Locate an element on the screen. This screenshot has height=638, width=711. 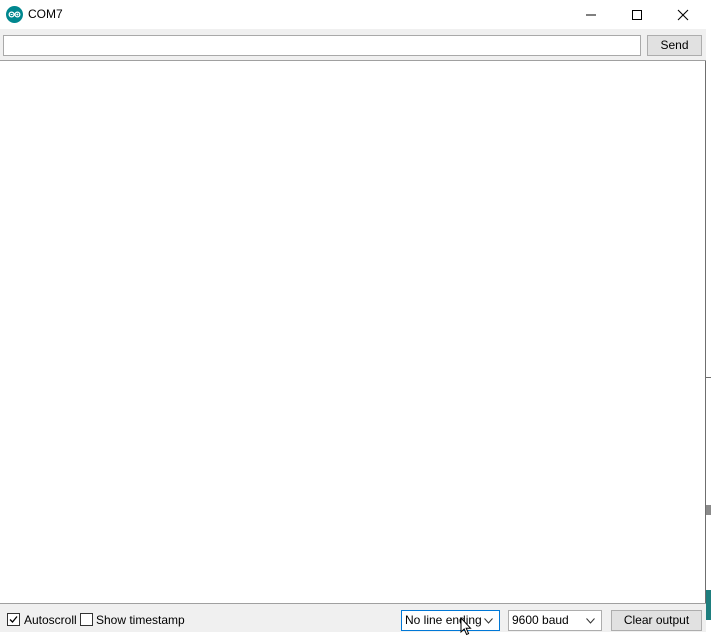
send-input is located at coordinates (322, 45).